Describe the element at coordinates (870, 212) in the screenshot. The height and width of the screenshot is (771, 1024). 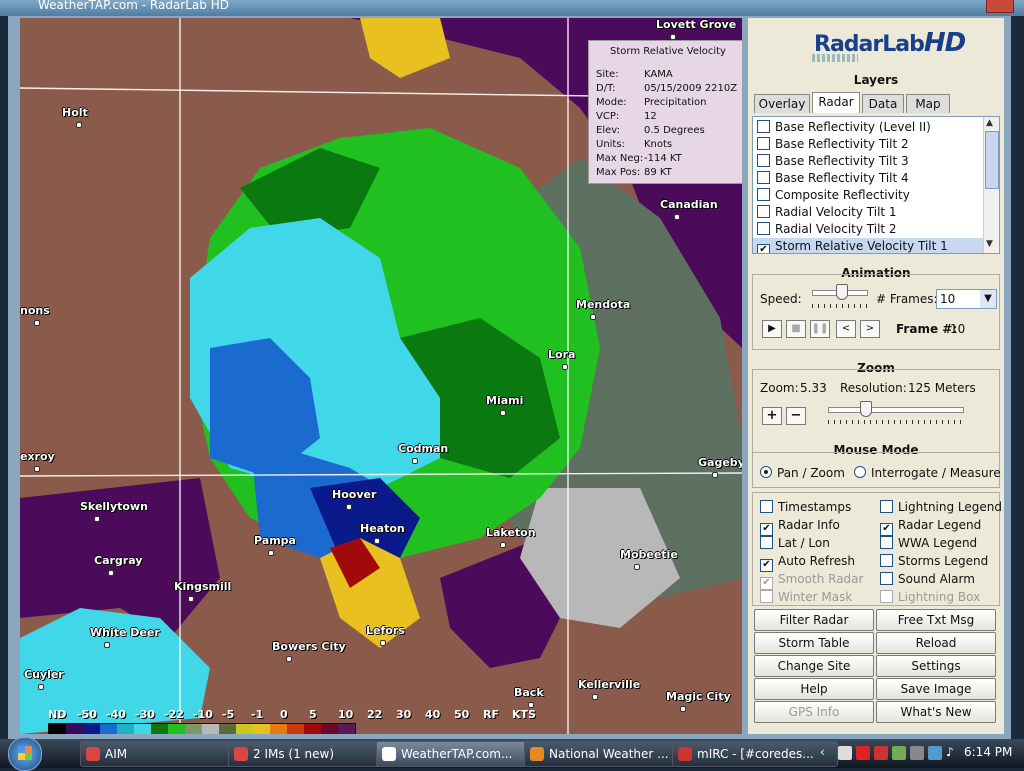
I see `layer-item: Radial Velocity Tilt 1` at that location.